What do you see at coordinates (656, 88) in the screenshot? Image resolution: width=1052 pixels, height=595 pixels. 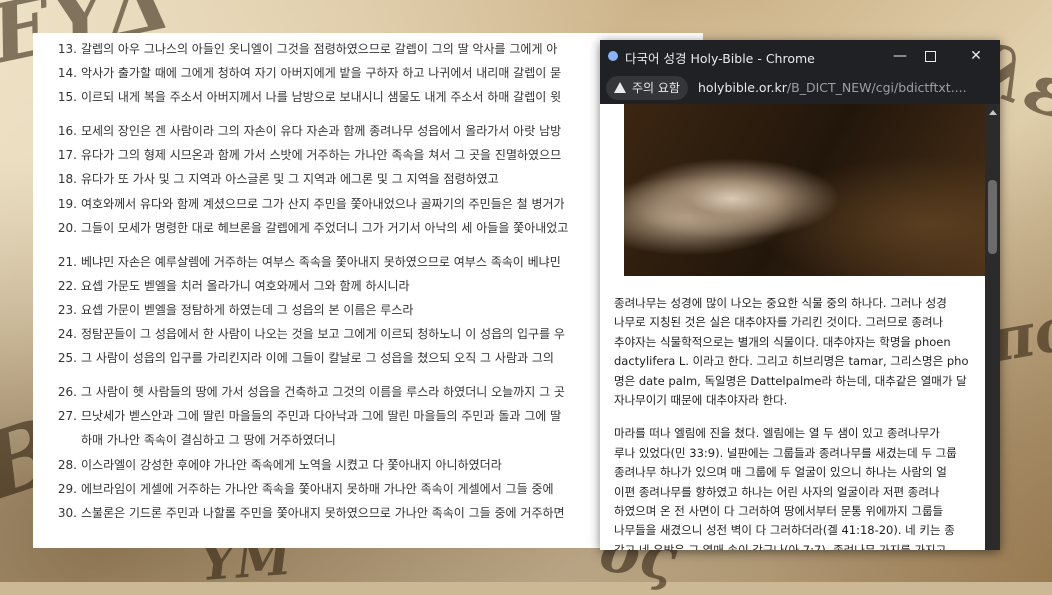 I see `security-label: 주의 요함` at bounding box center [656, 88].